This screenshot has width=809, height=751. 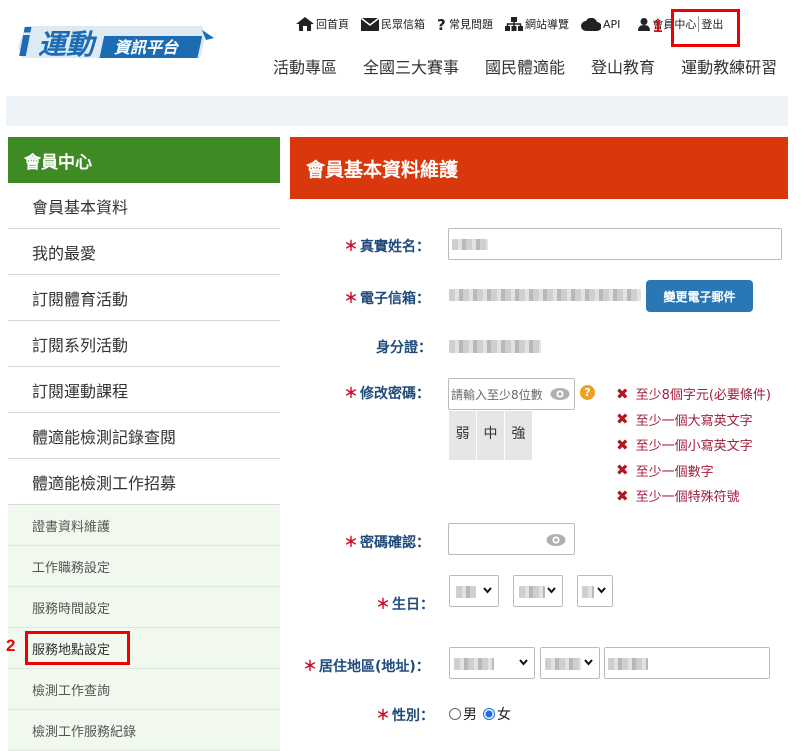 I want to click on gender-female-label: 女, so click(x=504, y=714).